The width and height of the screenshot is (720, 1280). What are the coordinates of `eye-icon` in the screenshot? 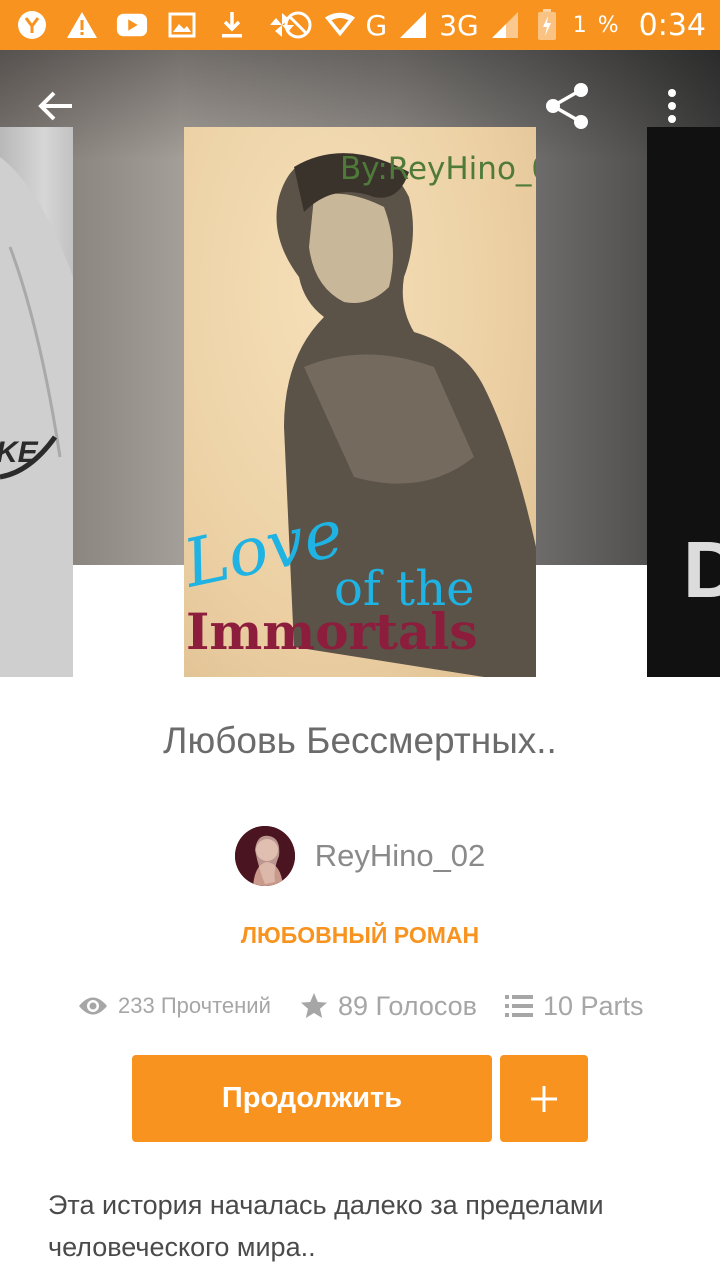 It's located at (93, 1006).